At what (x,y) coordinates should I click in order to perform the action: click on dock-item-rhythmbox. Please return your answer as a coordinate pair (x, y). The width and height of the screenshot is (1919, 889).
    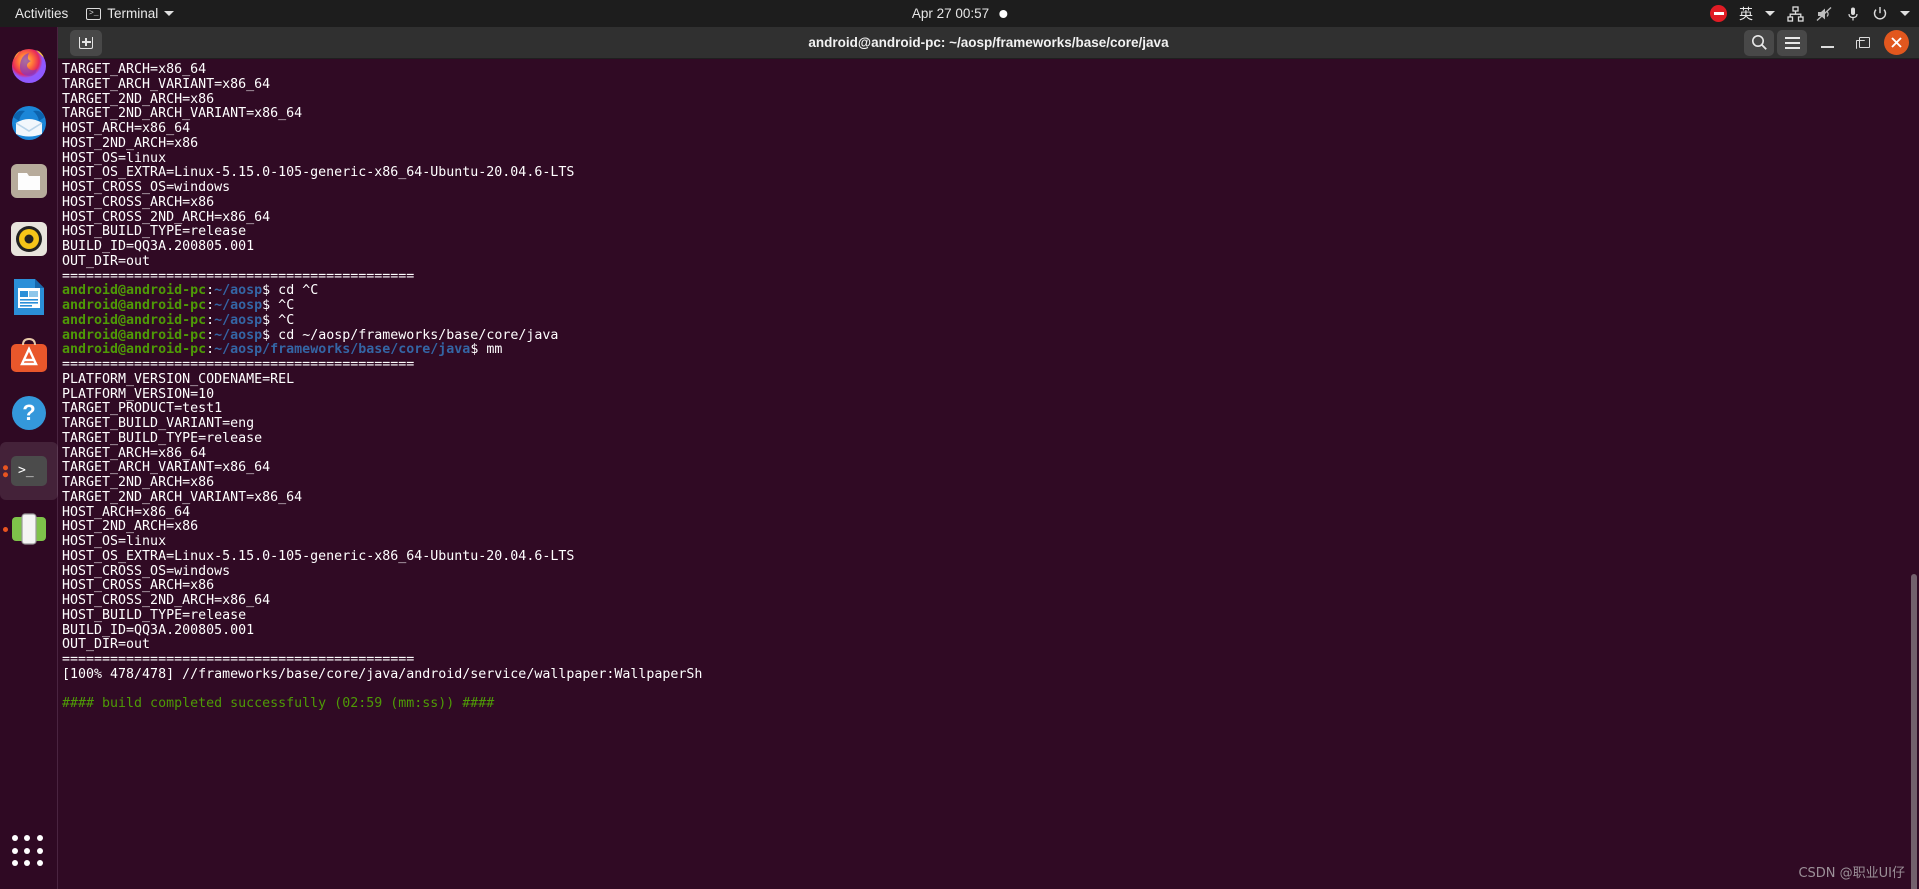
    Looking at the image, I should click on (29, 239).